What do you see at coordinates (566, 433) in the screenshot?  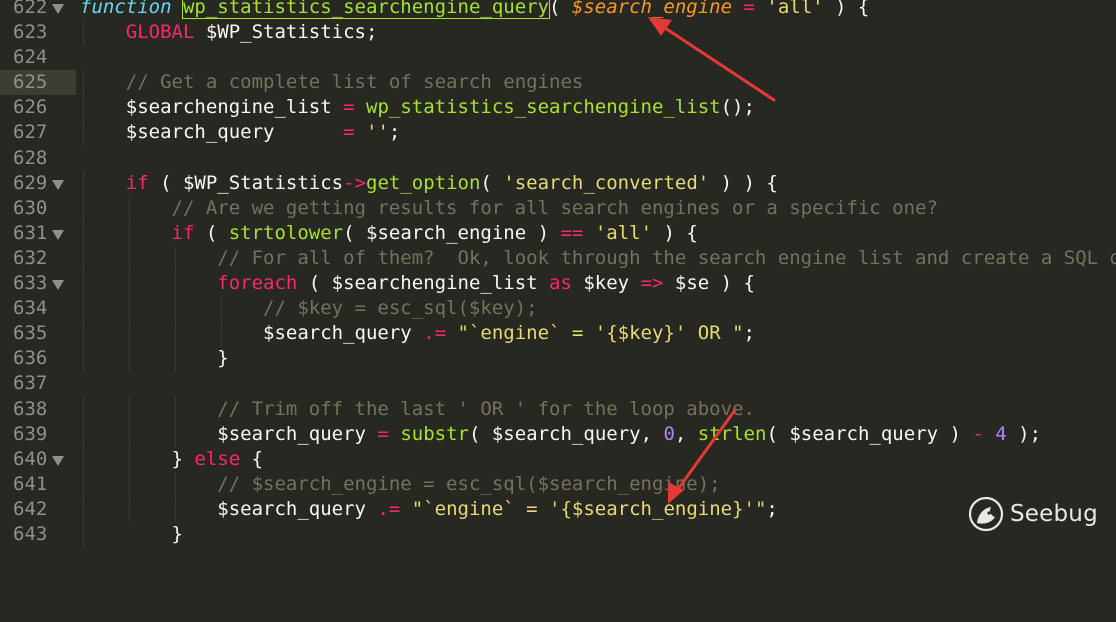 I see `code-token: ( $search_query,` at bounding box center [566, 433].